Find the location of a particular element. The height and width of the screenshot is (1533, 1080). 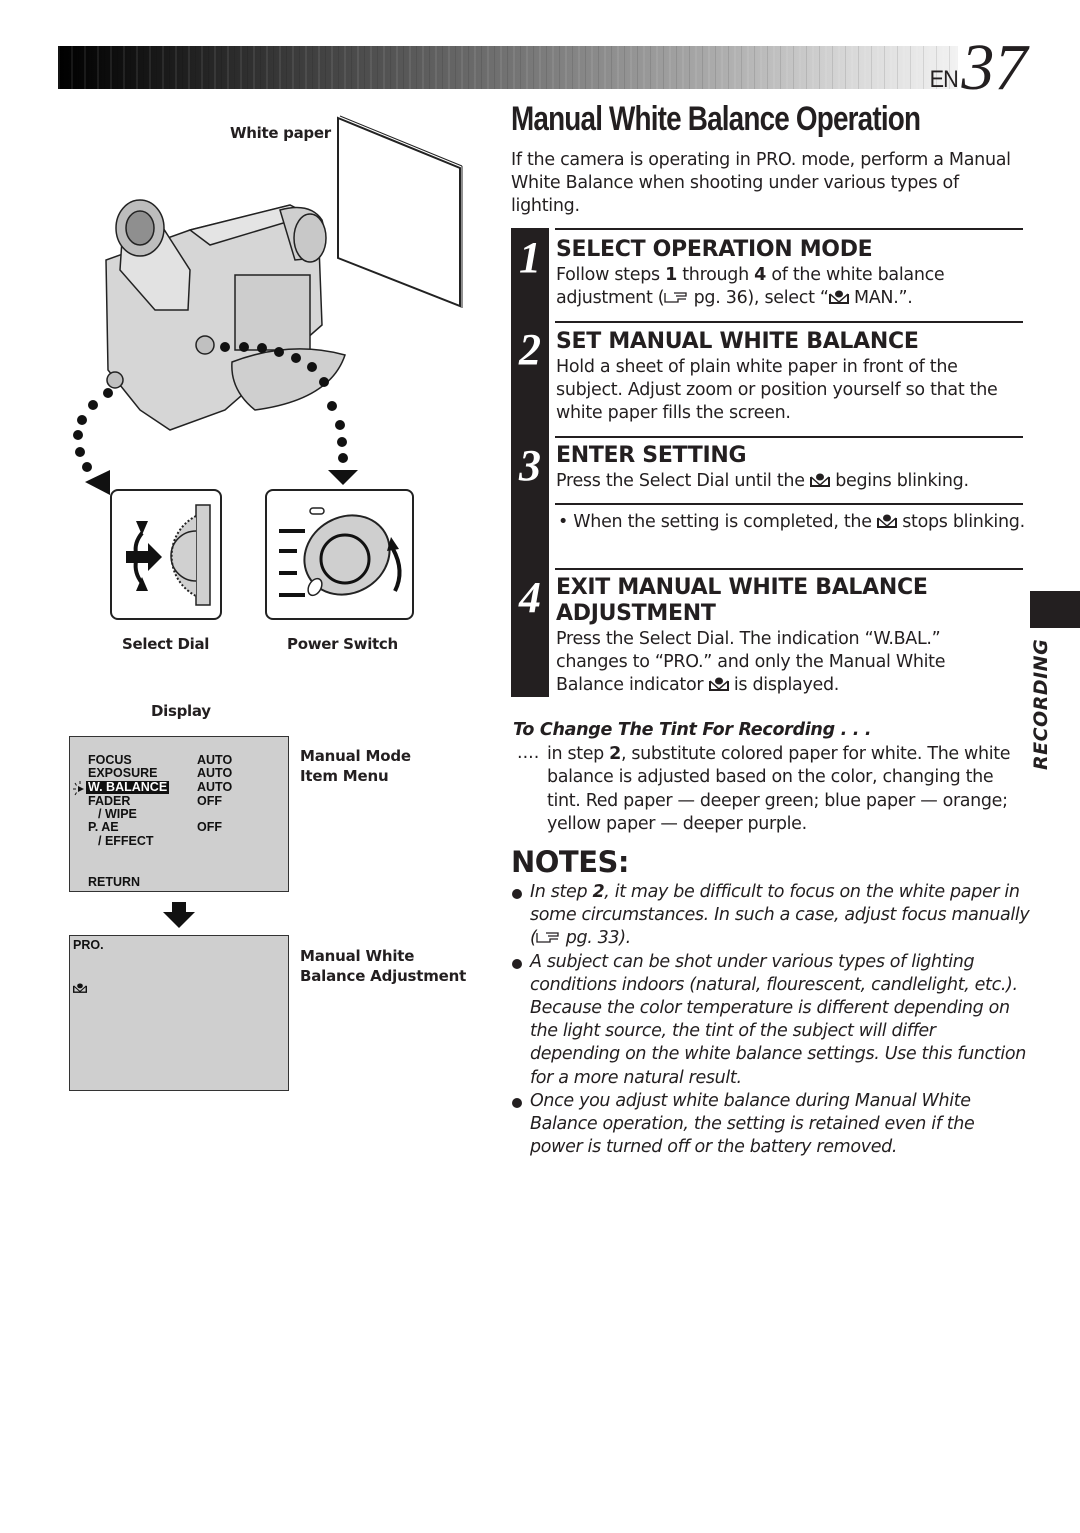

osd-item-exposure: EXPOSURE is located at coordinates (123, 773).